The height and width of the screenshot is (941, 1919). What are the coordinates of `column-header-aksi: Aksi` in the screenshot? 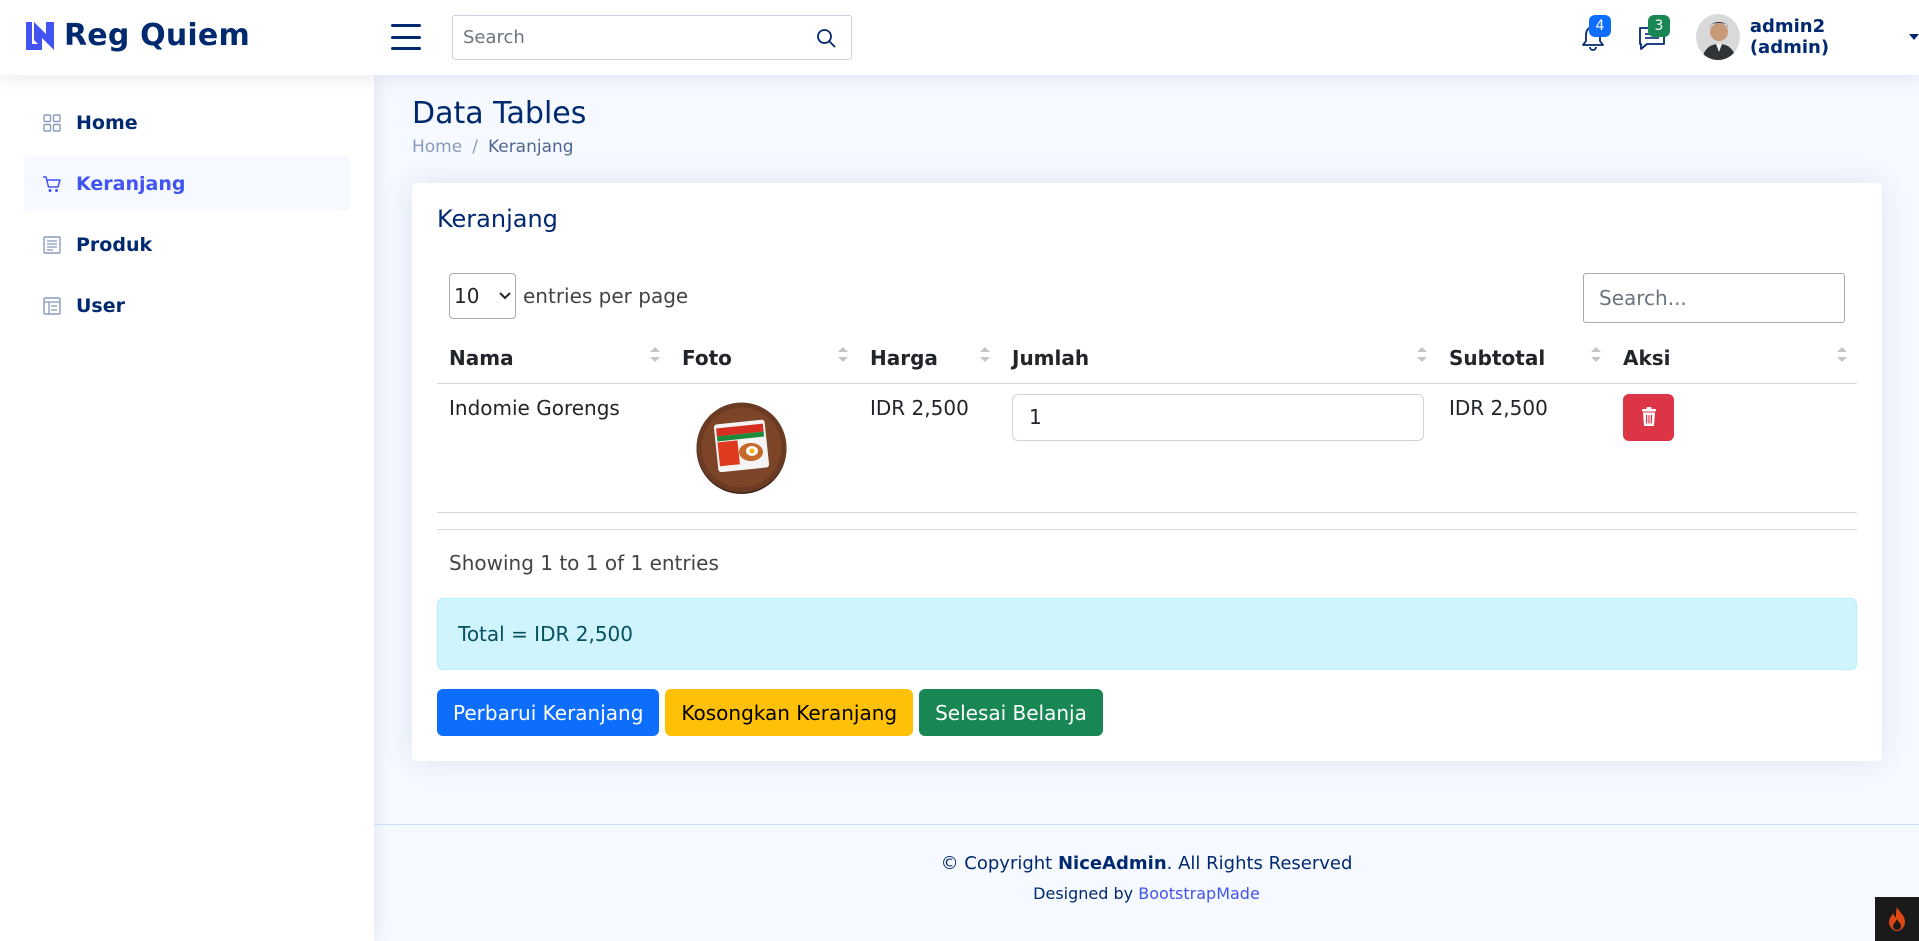 It's located at (1734, 358).